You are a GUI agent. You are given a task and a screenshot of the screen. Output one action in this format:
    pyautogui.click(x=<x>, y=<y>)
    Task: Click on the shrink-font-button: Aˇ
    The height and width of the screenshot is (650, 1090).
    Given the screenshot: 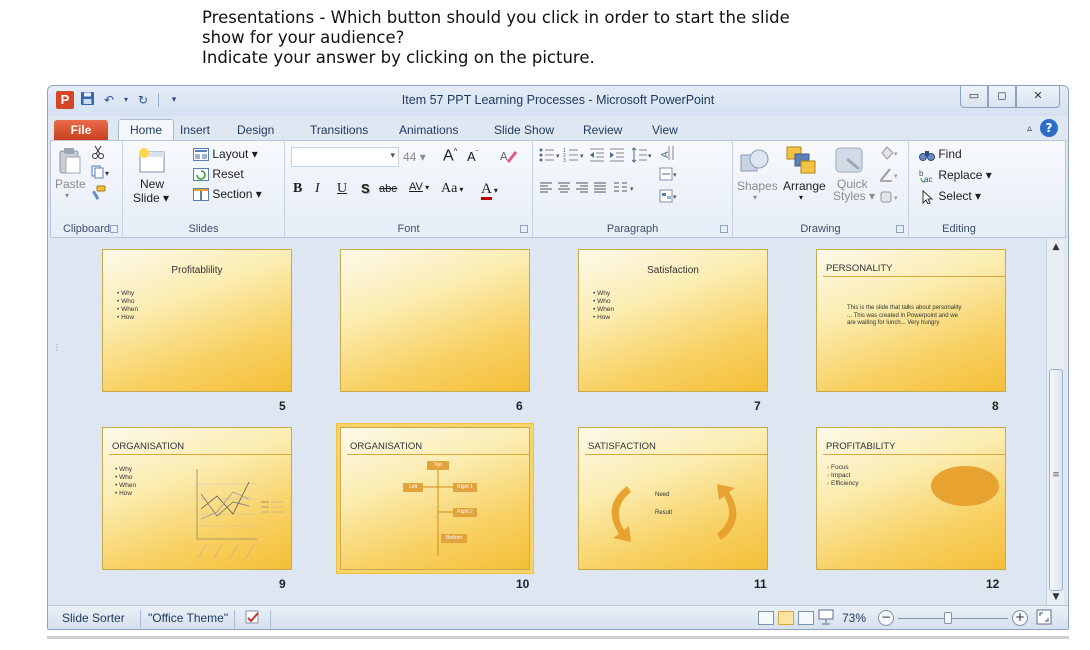 What is the action you would take?
    pyautogui.click(x=472, y=156)
    